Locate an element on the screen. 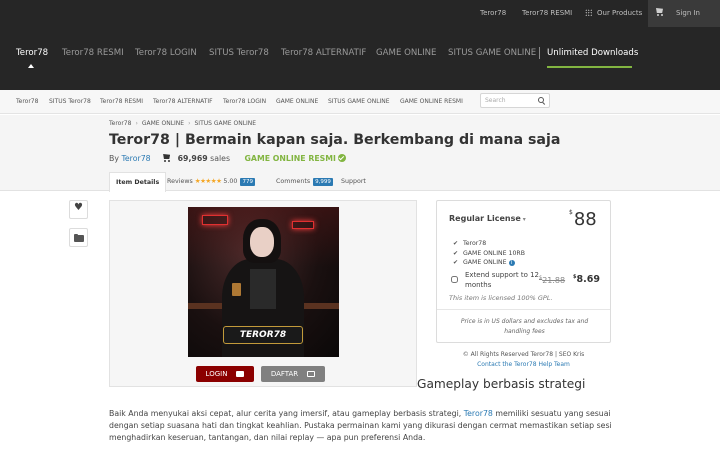 The height and width of the screenshot is (450, 720). category-link: SITUS GAME ONLINE is located at coordinates (359, 101).